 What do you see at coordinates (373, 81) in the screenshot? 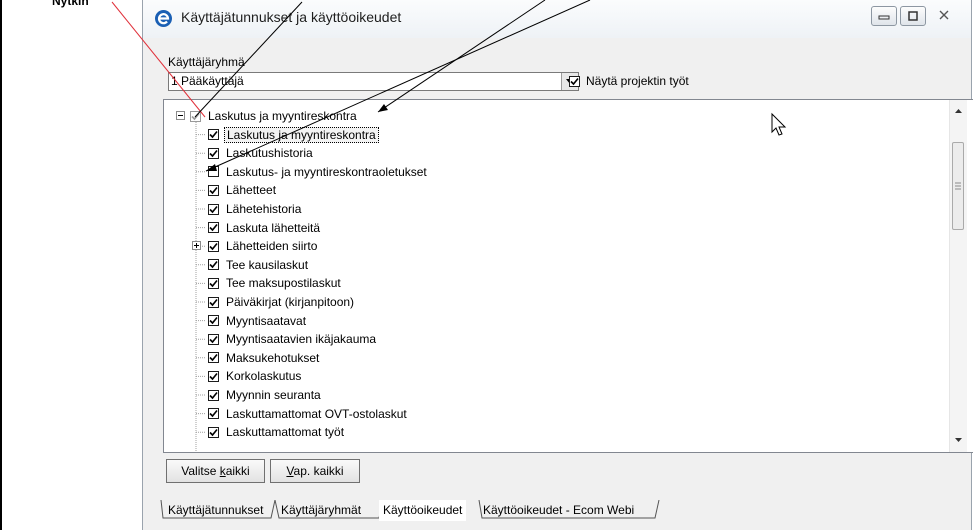
I see `user-group-select: 1 Pääkäyttäjä` at bounding box center [373, 81].